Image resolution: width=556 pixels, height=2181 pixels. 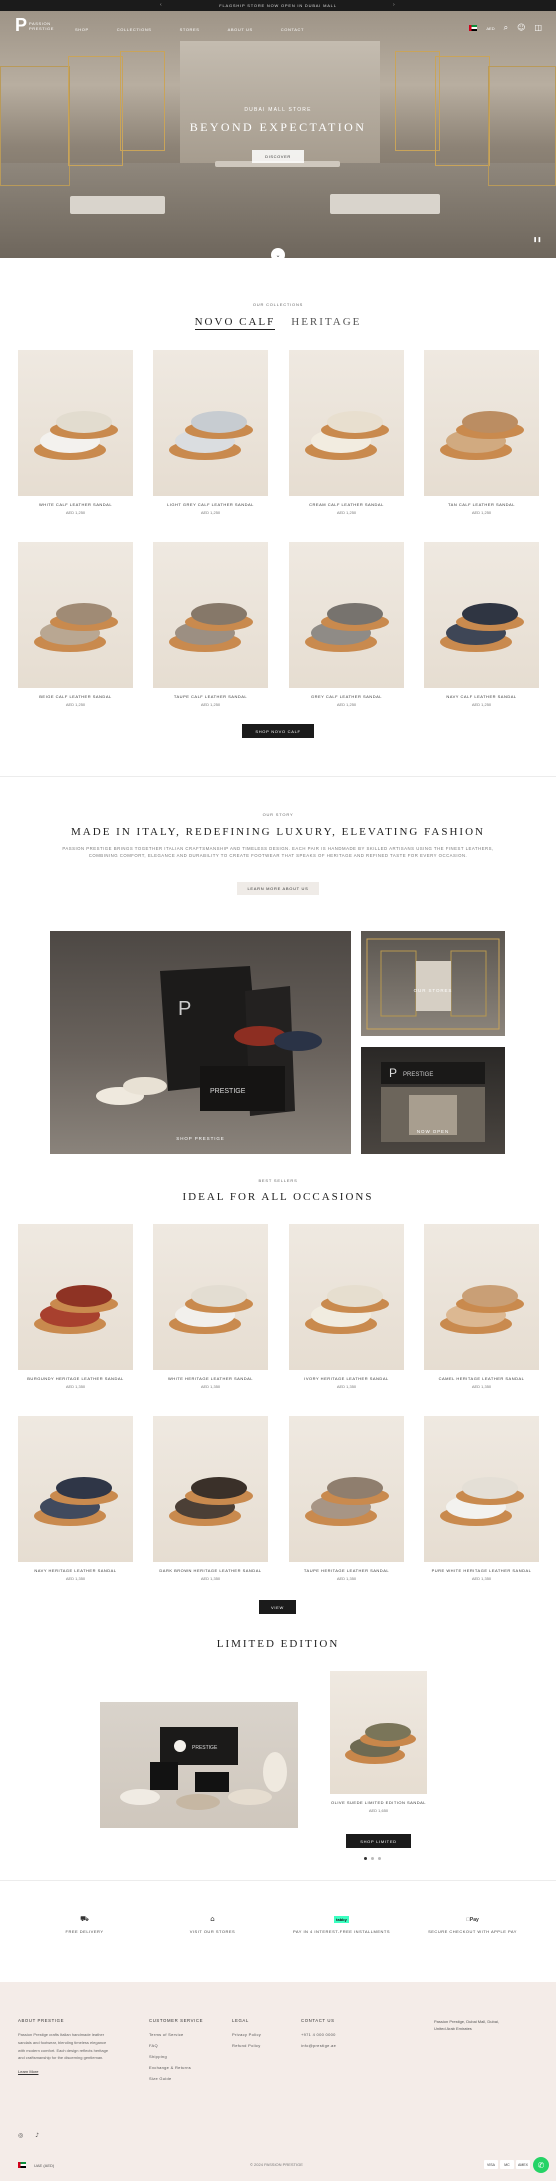 What do you see at coordinates (292, 29) in the screenshot?
I see `nav-item-contact: CONTACT` at bounding box center [292, 29].